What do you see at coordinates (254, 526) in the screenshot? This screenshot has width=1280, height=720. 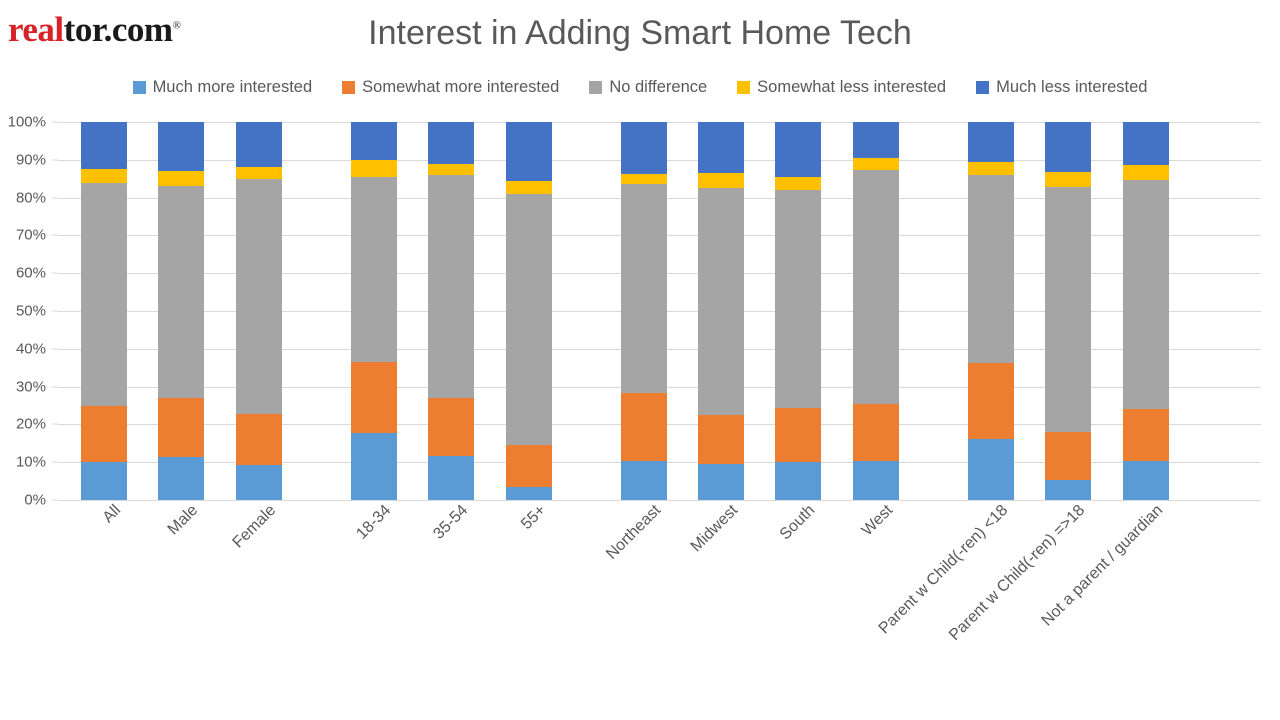 I see `x-axis-category-label-text: Female` at bounding box center [254, 526].